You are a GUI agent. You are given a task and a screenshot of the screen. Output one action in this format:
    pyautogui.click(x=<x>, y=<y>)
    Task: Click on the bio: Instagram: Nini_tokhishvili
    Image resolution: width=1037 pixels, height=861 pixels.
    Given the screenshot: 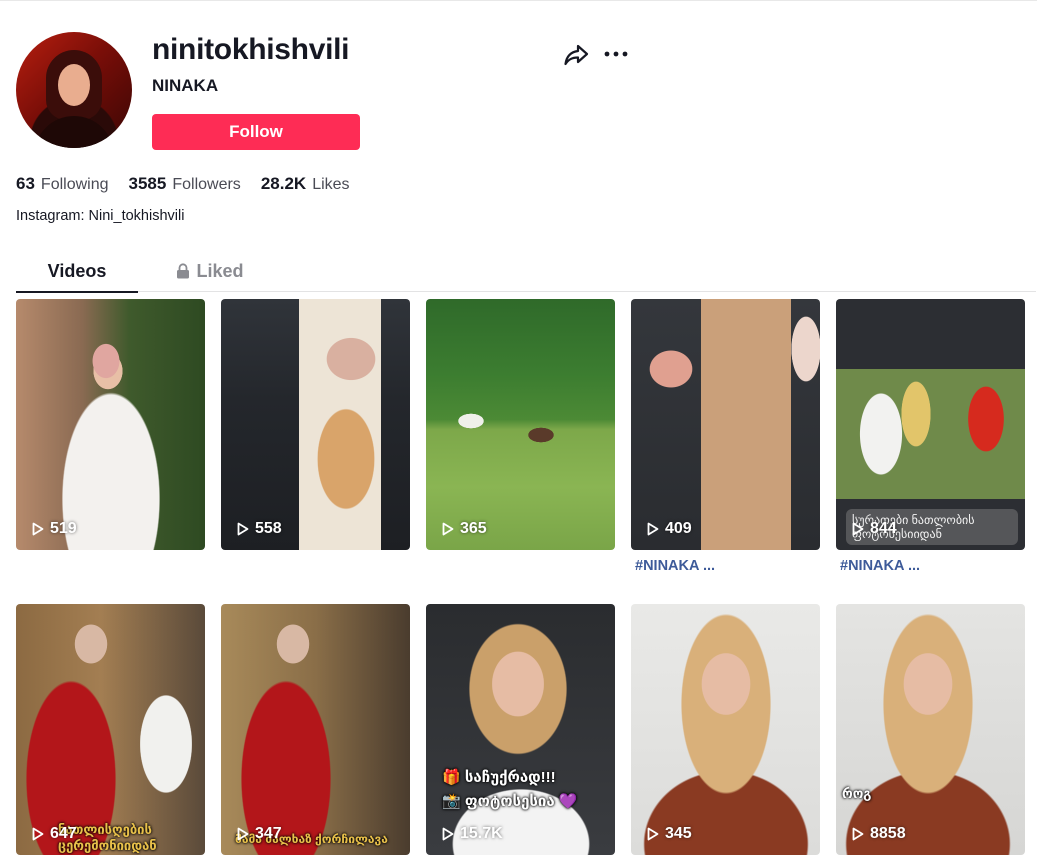 What is the action you would take?
    pyautogui.click(x=100, y=216)
    